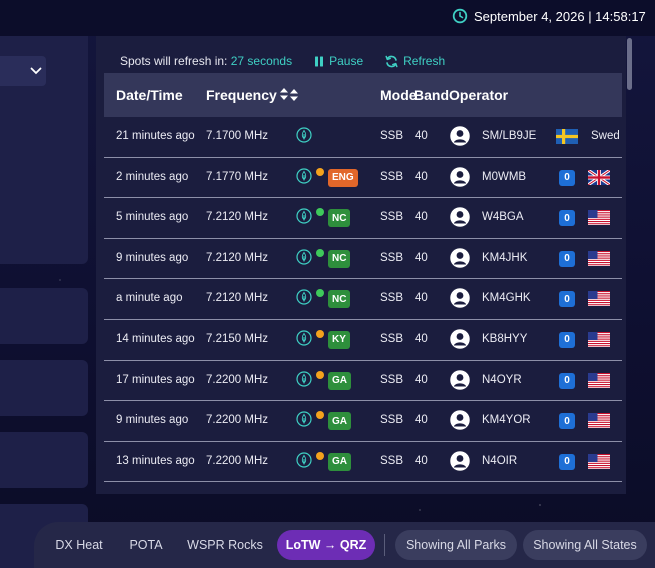  I want to click on state-badge: GA, so click(339, 380).